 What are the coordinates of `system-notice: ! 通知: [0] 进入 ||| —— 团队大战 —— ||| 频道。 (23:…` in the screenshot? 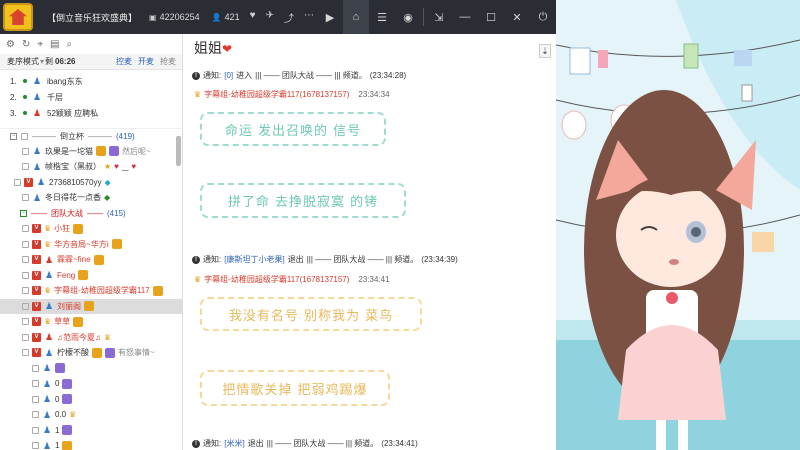 It's located at (299, 75).